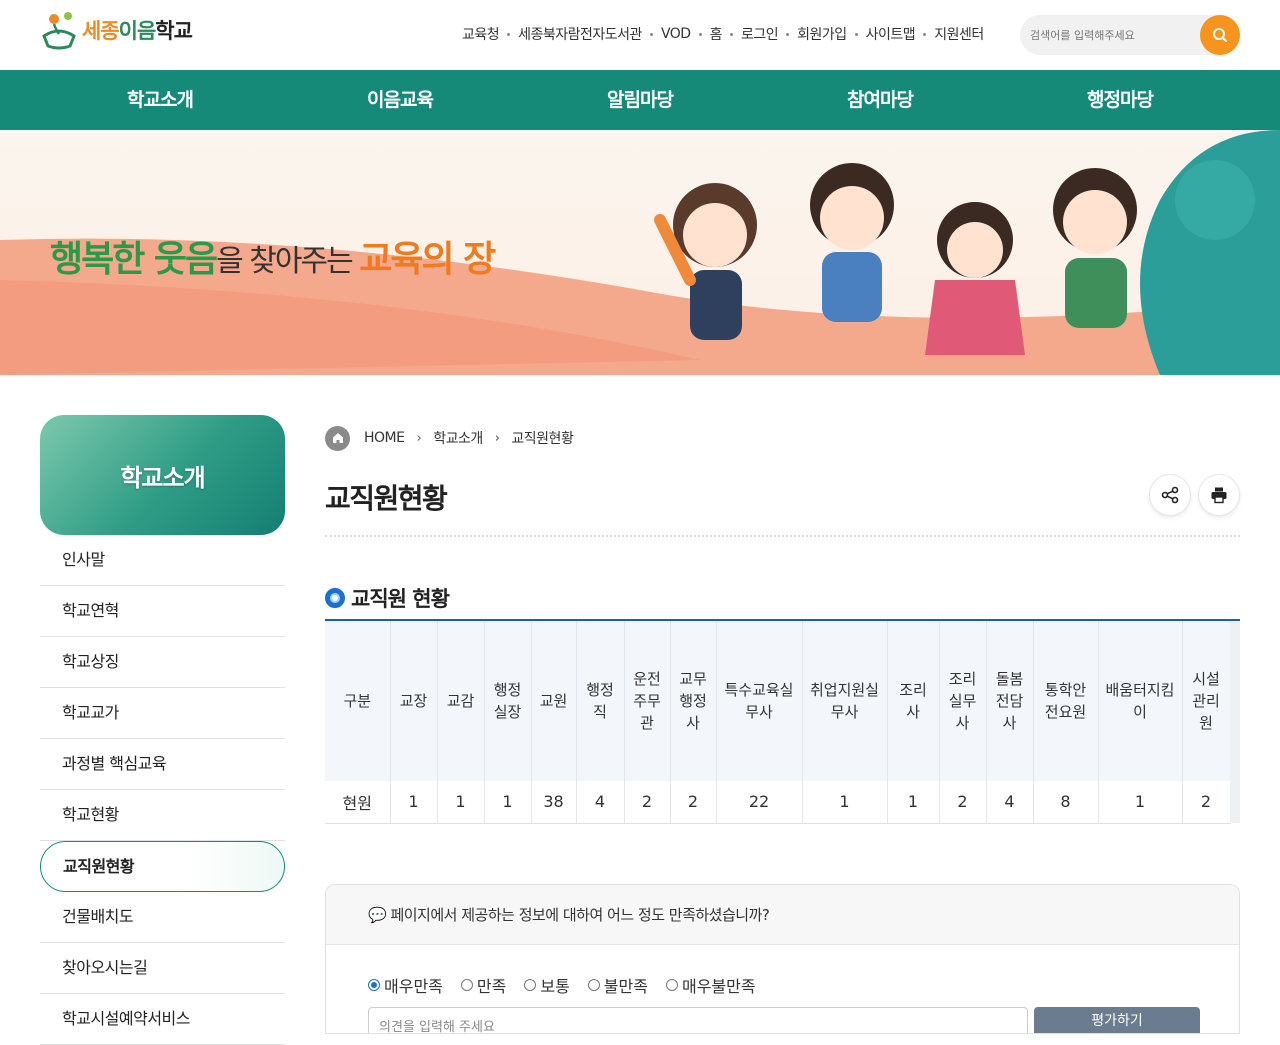 Image resolution: width=1280 pixels, height=1045 pixels. I want to click on table-header-cell: 돌봄전담사, so click(1010, 701).